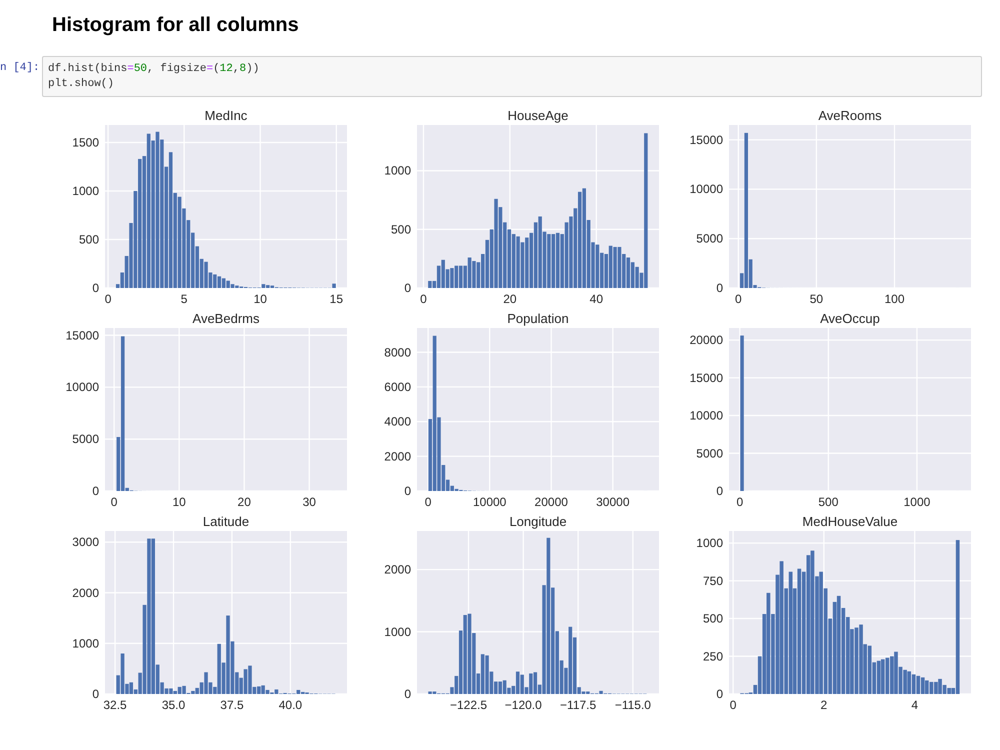 The height and width of the screenshot is (750, 1000). I want to click on axis-tick-label: 30000, so click(613, 502).